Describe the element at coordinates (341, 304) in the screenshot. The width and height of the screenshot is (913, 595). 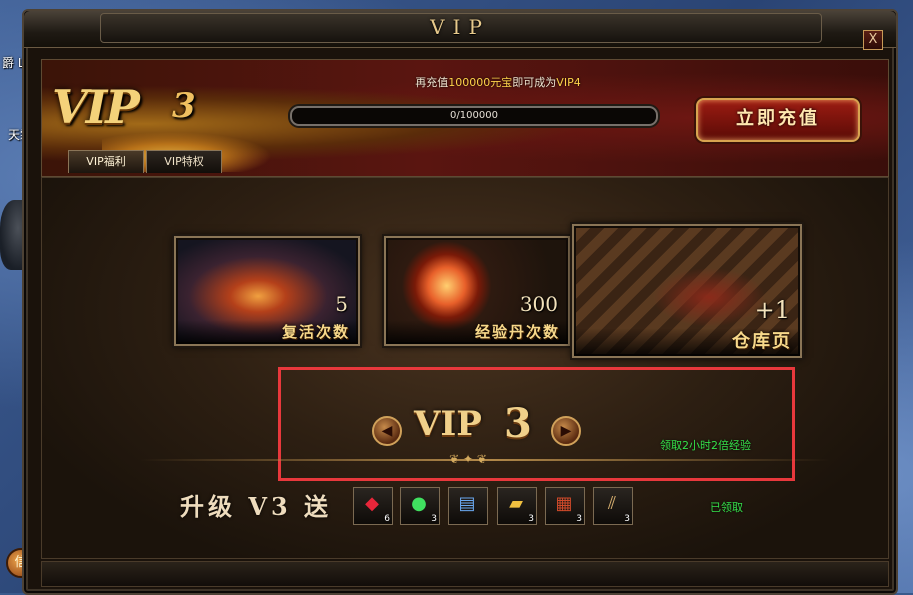
I see `card-count: 5` at that location.